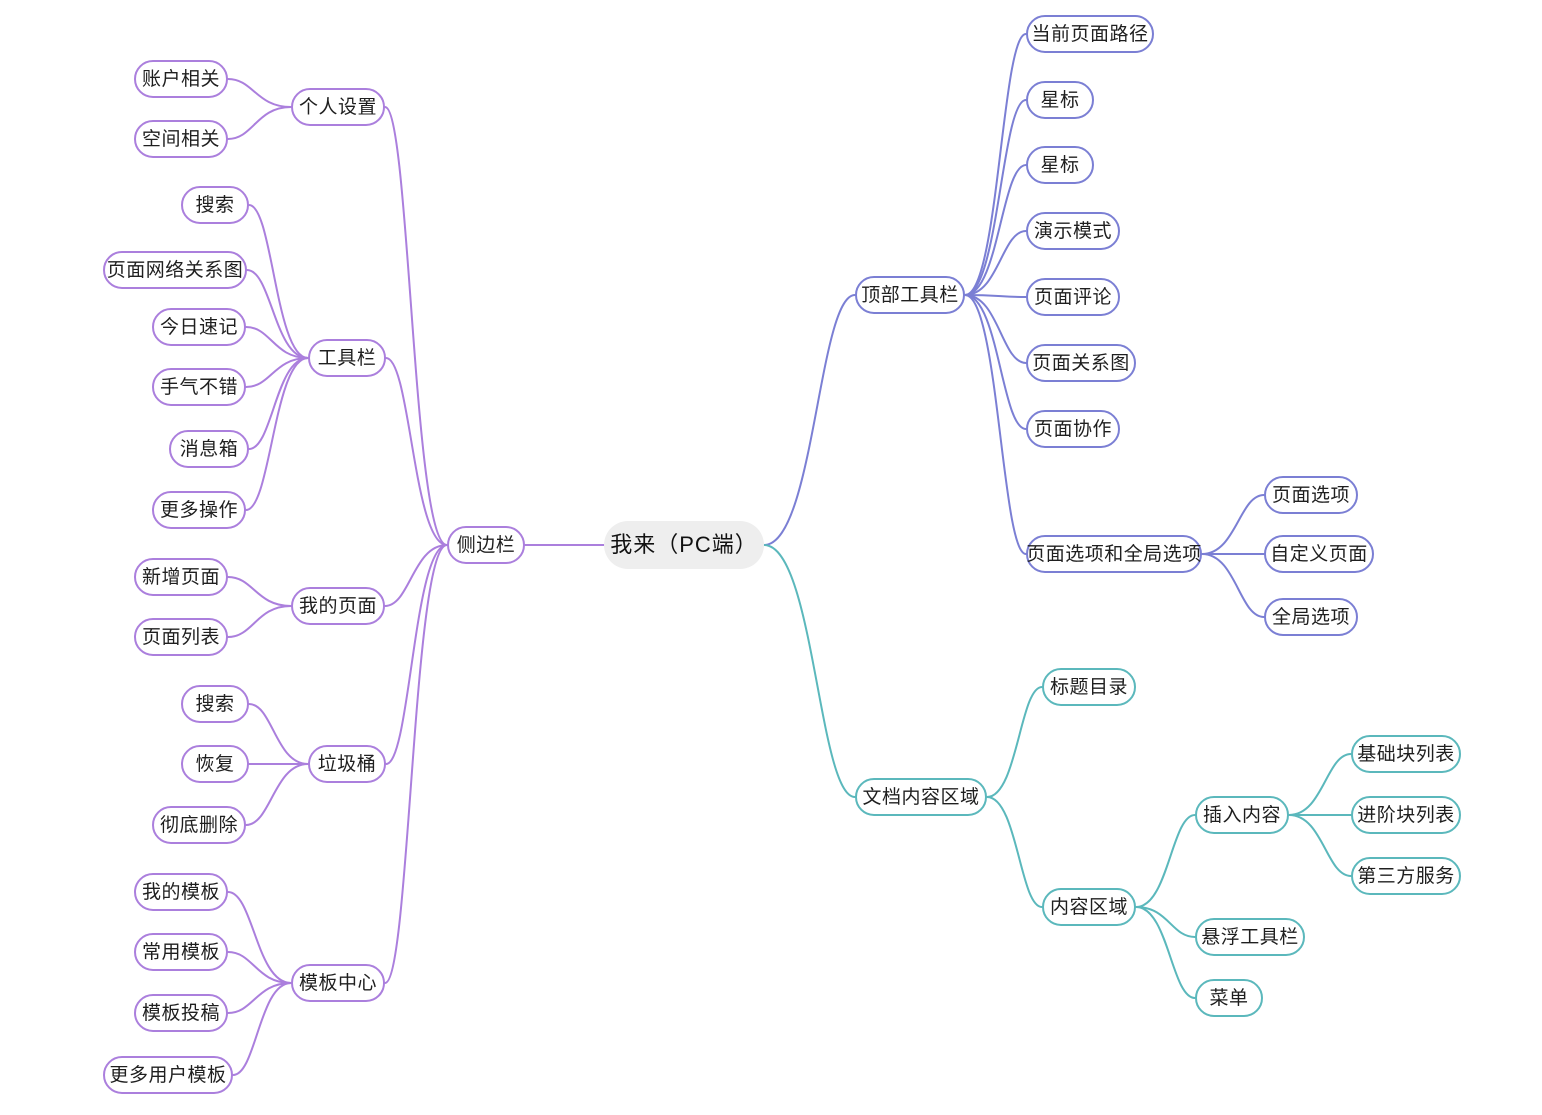 This screenshot has height=1115, width=1542. I want to click on node-label: 自定义页面, so click(1319, 554).